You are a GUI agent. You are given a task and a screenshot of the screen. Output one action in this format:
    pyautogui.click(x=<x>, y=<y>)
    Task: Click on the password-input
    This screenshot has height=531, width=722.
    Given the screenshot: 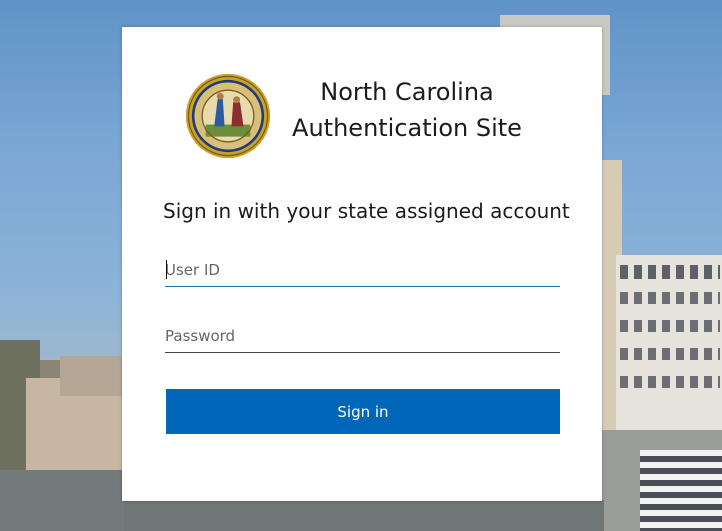 What is the action you would take?
    pyautogui.click(x=362, y=336)
    